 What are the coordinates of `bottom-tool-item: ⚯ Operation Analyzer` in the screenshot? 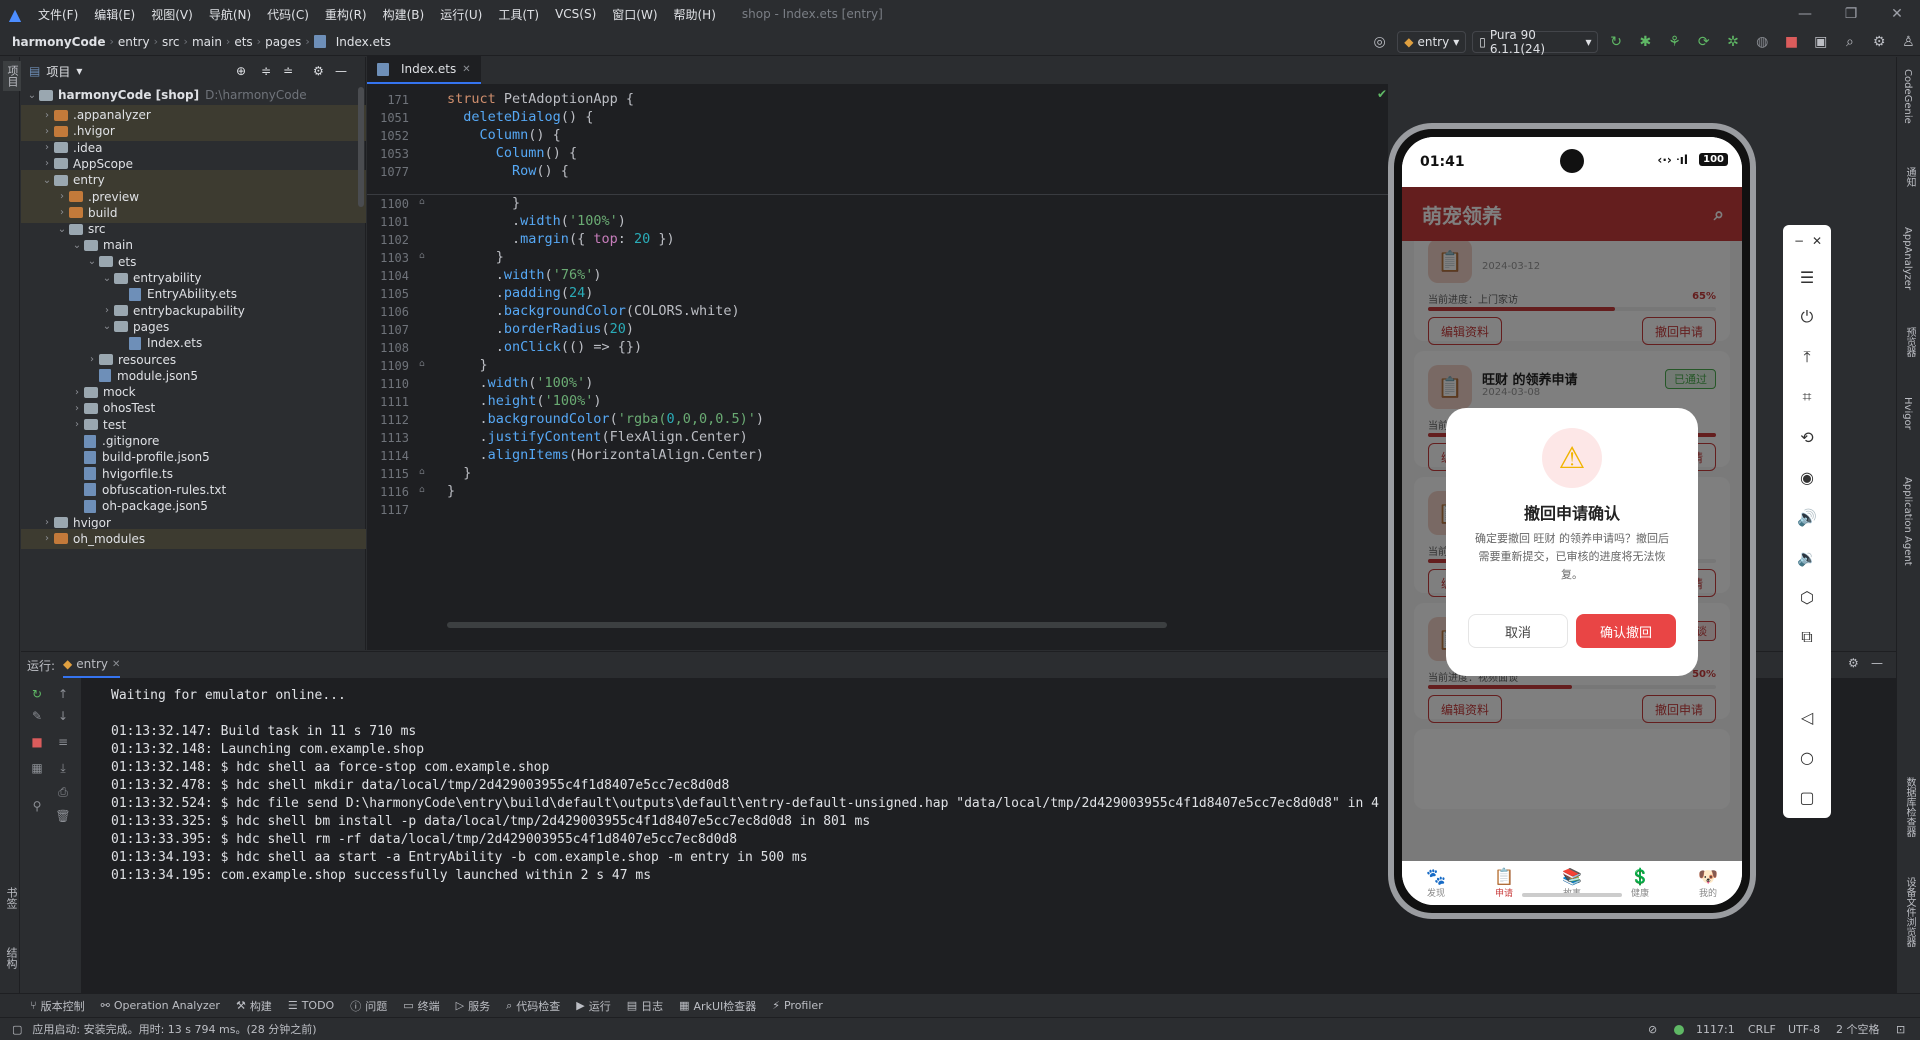 It's located at (160, 1005).